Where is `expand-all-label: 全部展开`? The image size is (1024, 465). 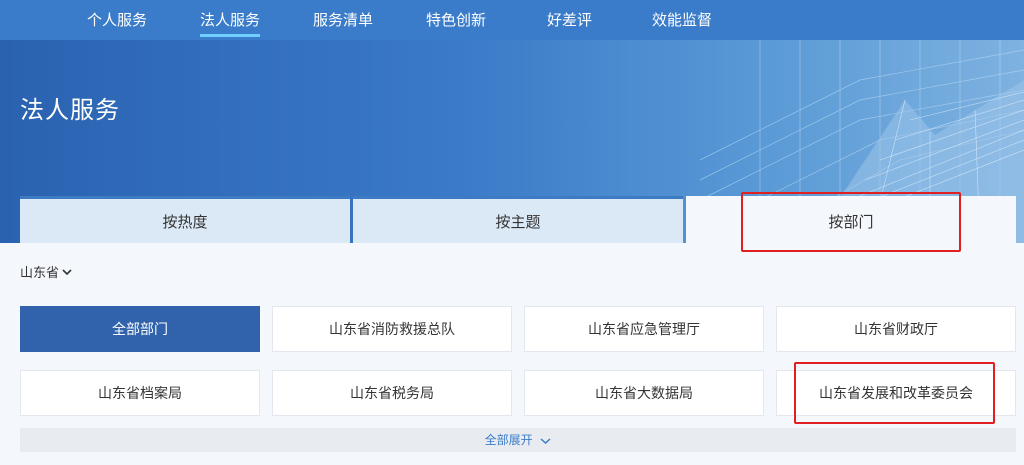 expand-all-label: 全部展开 is located at coordinates (508, 440).